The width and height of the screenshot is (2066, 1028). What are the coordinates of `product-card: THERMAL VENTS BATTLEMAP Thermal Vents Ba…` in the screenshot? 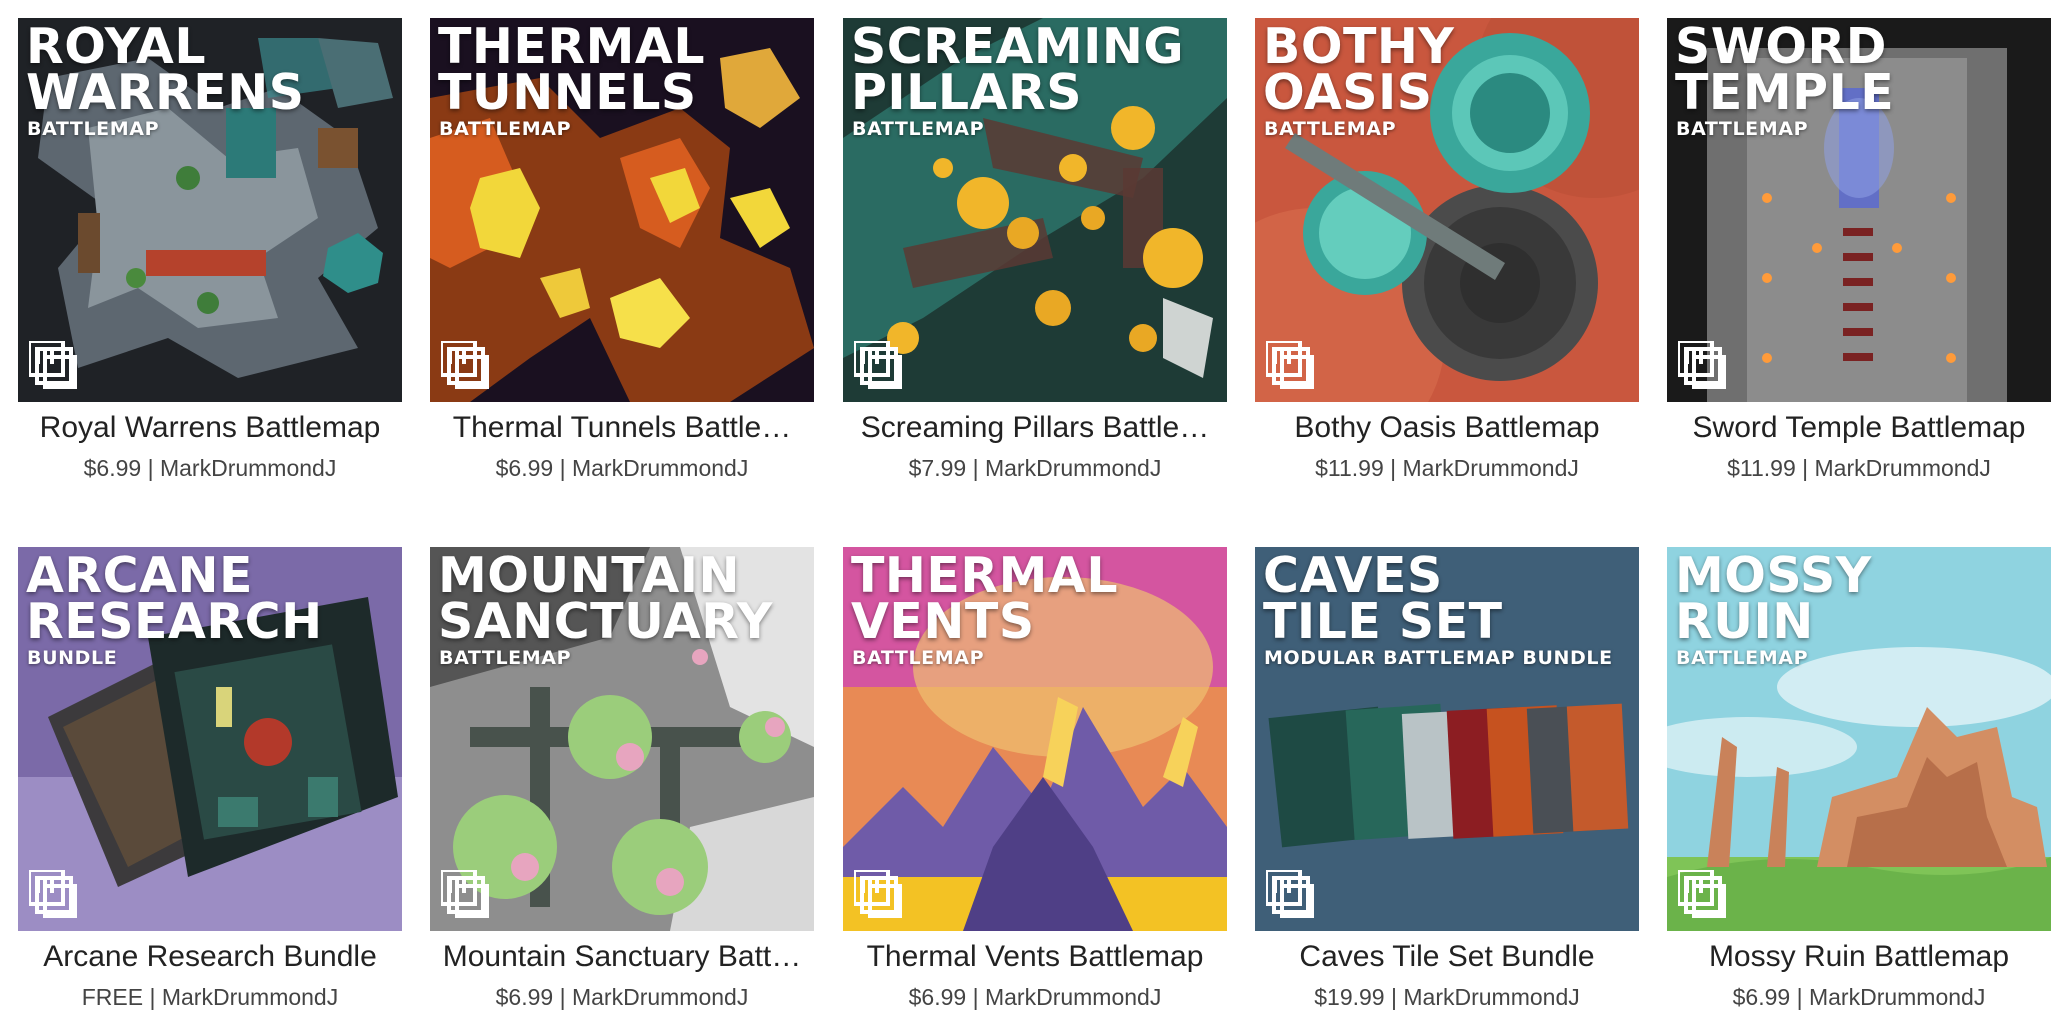 It's located at (1035, 780).